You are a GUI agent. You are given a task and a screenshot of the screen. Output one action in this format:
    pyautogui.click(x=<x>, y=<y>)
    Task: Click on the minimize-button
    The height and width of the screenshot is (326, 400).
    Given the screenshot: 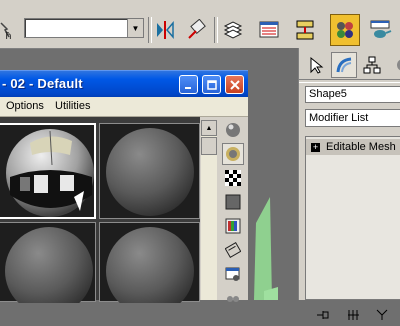 What is the action you would take?
    pyautogui.click(x=188, y=84)
    